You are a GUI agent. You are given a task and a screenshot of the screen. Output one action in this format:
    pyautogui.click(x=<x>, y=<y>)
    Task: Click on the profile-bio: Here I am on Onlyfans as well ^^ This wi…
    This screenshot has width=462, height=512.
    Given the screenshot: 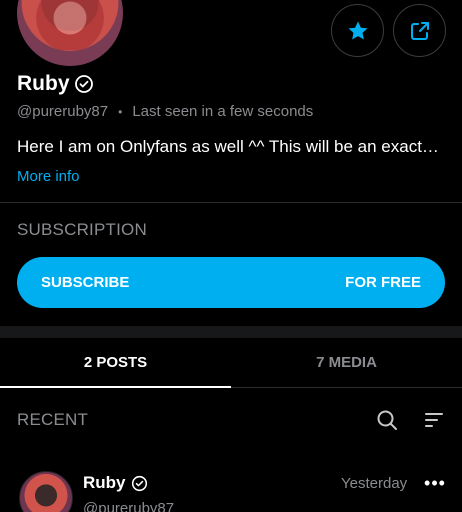 What is the action you would take?
    pyautogui.click(x=228, y=146)
    